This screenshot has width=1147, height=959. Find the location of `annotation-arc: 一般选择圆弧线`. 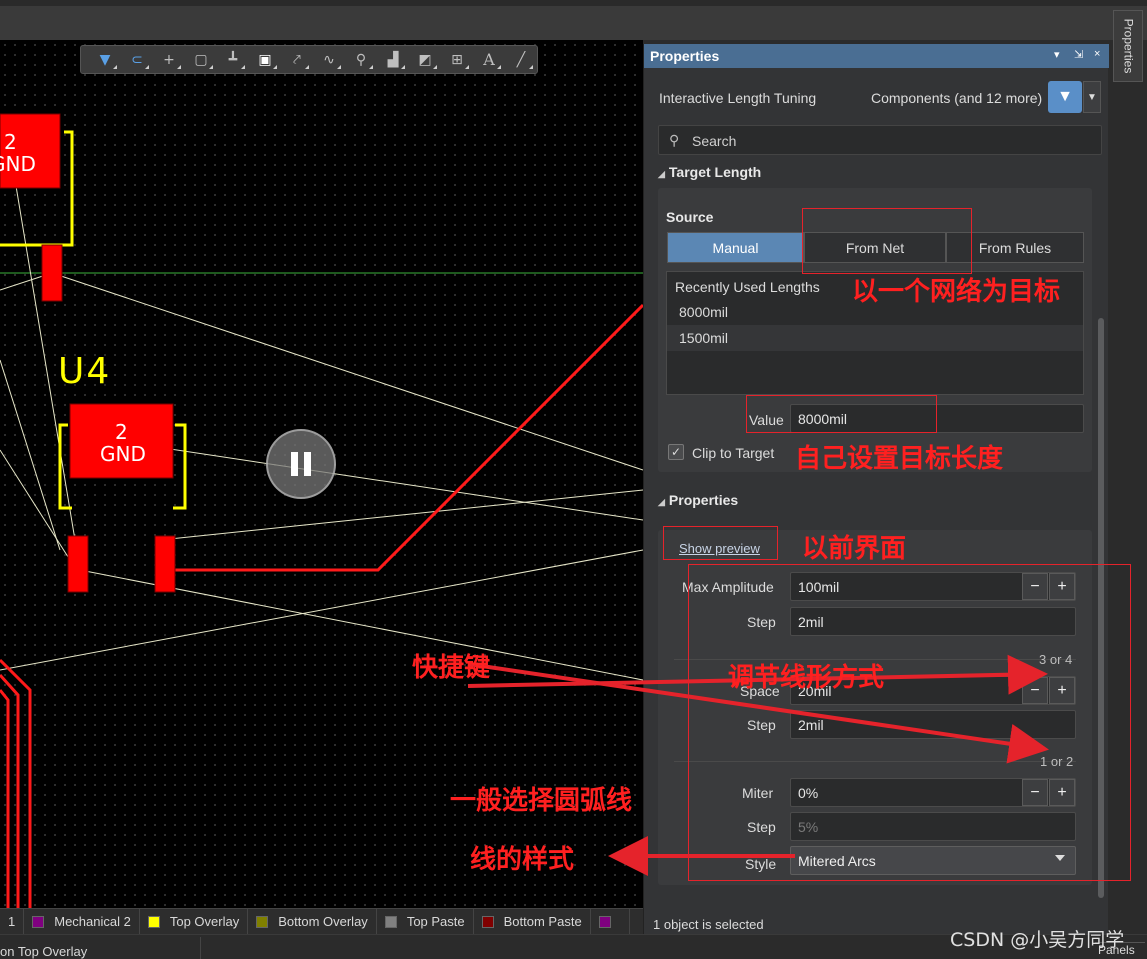

annotation-arc: 一般选择圆弧线 is located at coordinates (541, 801).